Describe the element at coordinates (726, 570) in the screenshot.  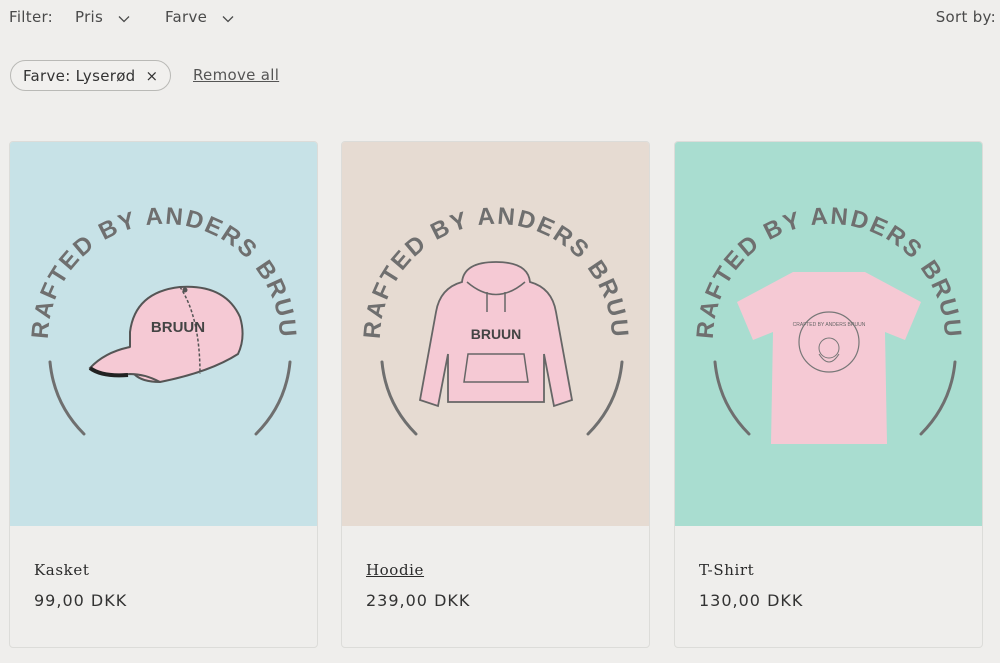
I see `product-name: T-Shirt` at that location.